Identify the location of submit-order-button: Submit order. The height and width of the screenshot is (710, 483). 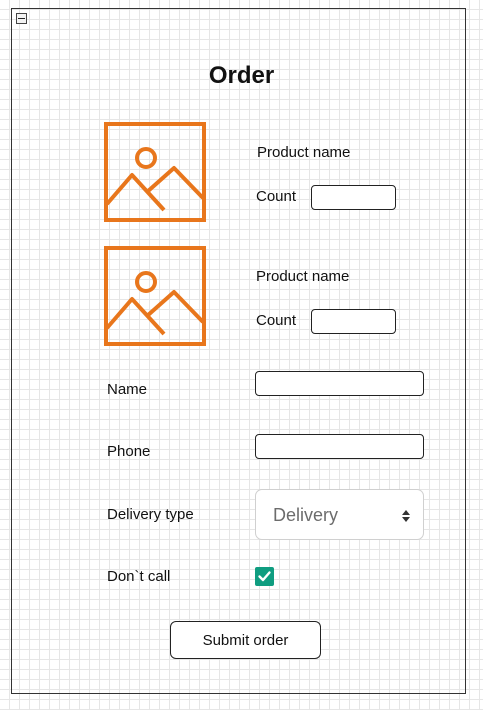
(245, 640).